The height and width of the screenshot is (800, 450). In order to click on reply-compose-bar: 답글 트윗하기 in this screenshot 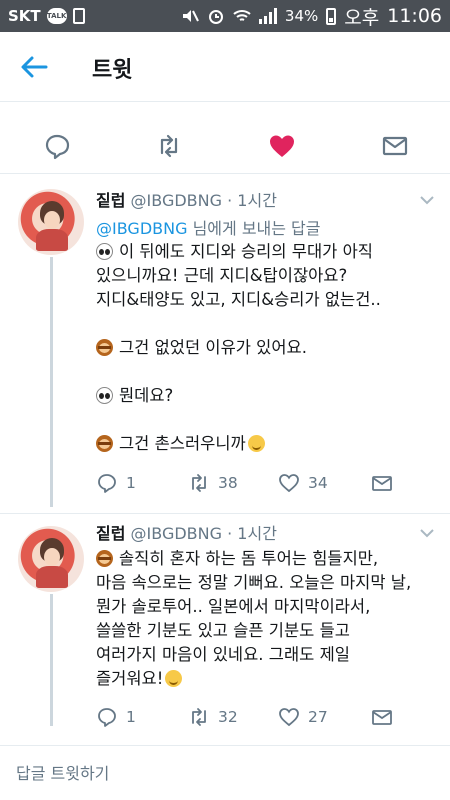, I will do `click(225, 772)`.